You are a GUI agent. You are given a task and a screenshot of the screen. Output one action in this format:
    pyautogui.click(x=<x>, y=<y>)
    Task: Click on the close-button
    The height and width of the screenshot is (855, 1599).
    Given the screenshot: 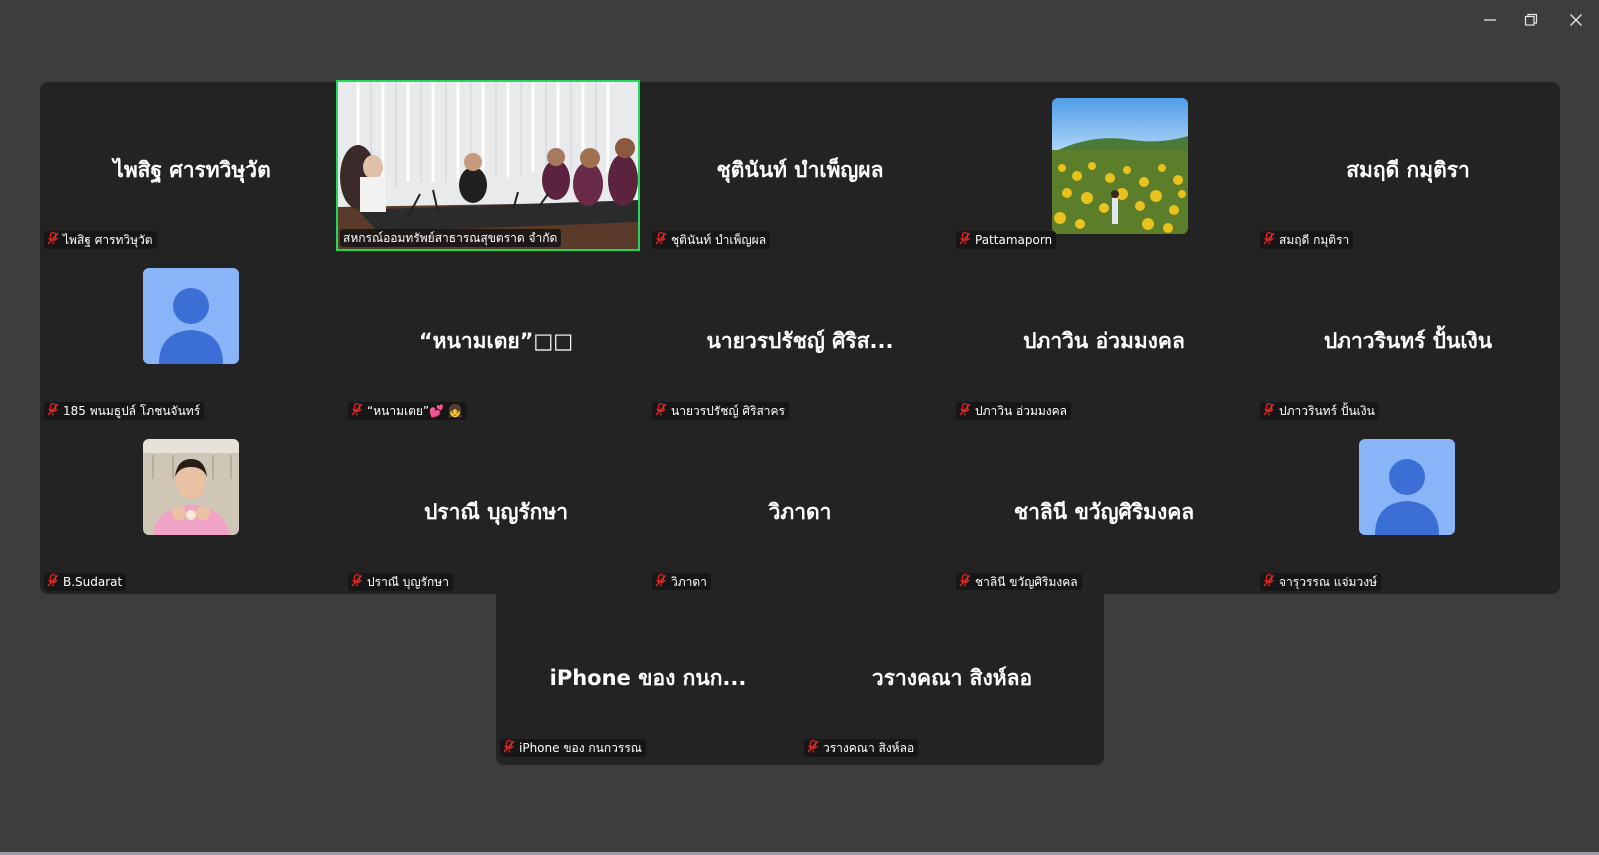 What is the action you would take?
    pyautogui.click(x=1576, y=20)
    